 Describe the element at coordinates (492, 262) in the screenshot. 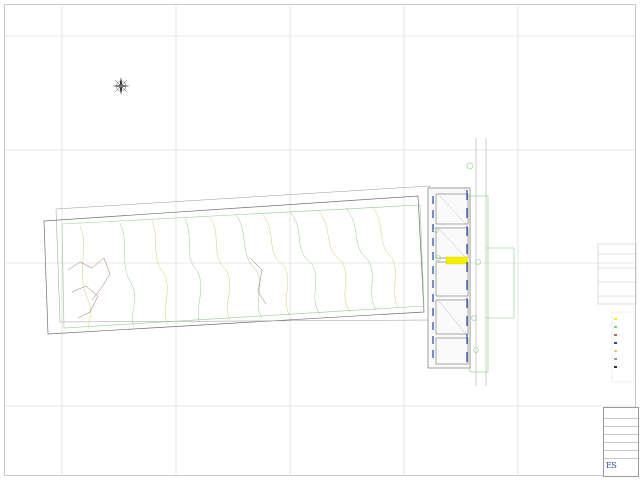

I see `road-strip` at that location.